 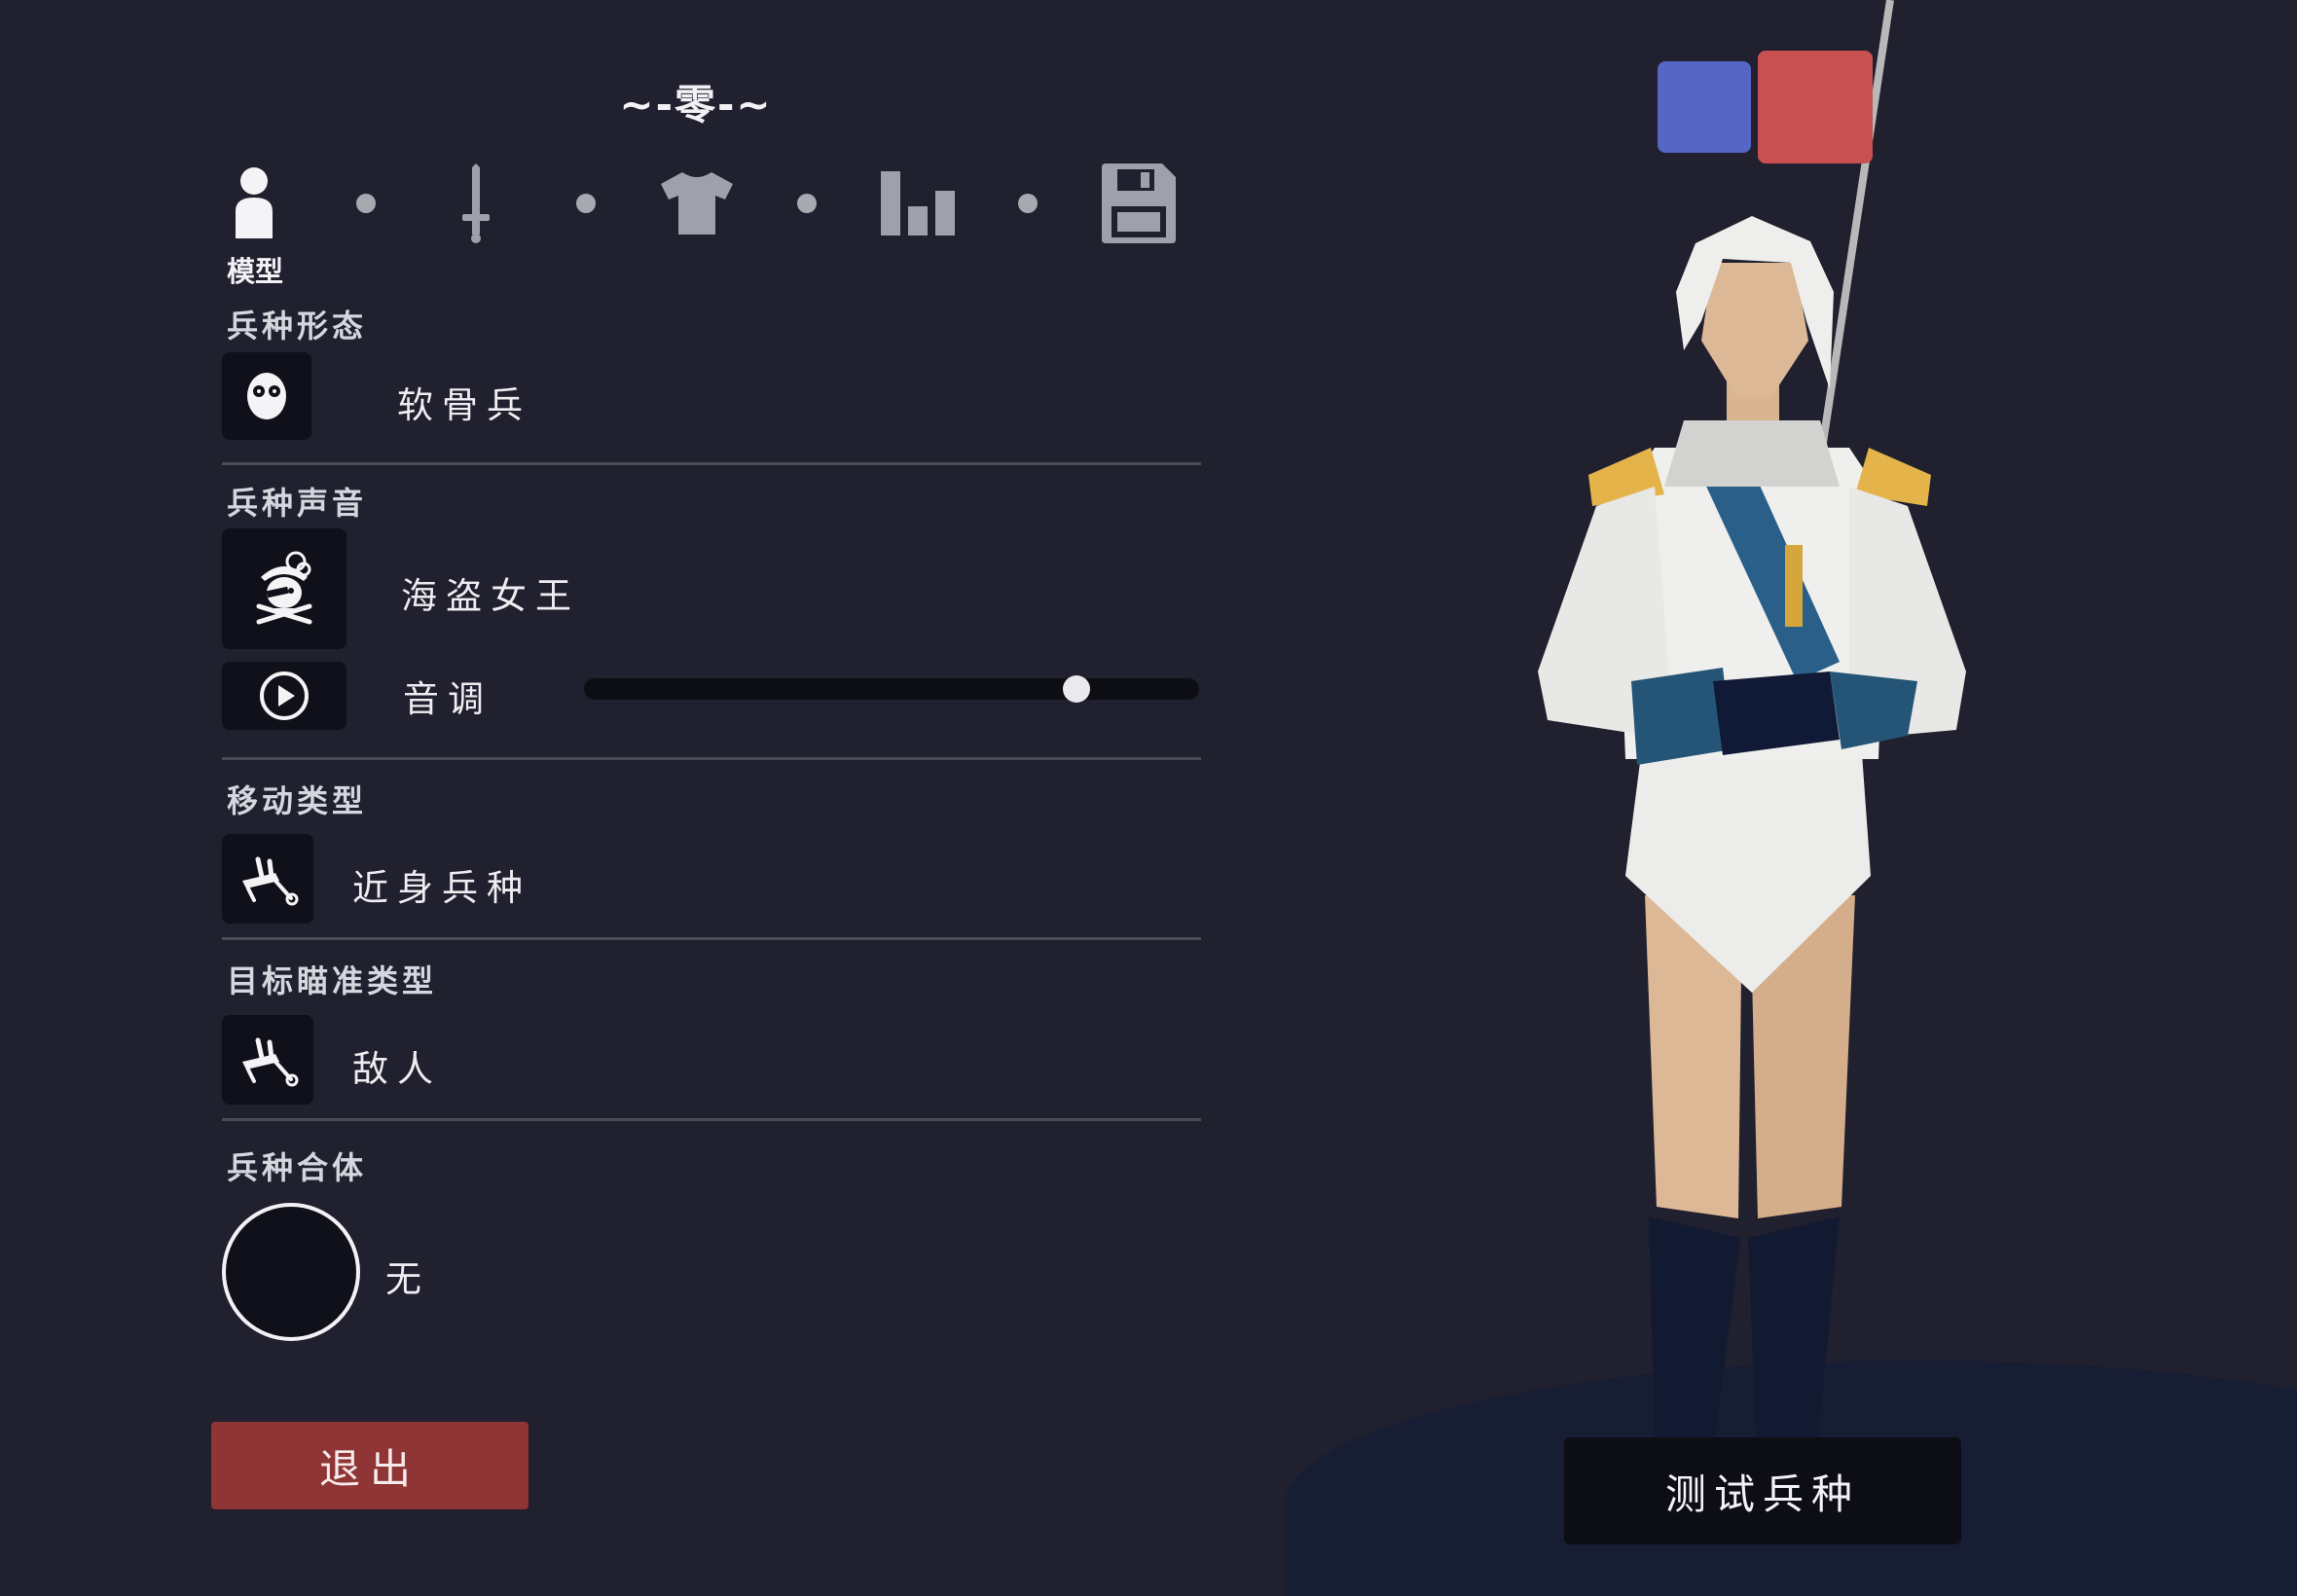 I want to click on section-title-combine: 兵种合体, so click(x=297, y=1167).